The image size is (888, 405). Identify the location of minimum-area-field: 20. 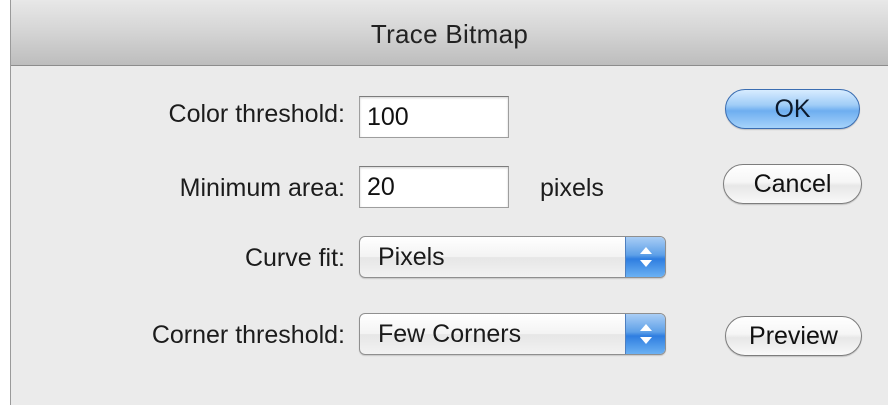
(434, 187).